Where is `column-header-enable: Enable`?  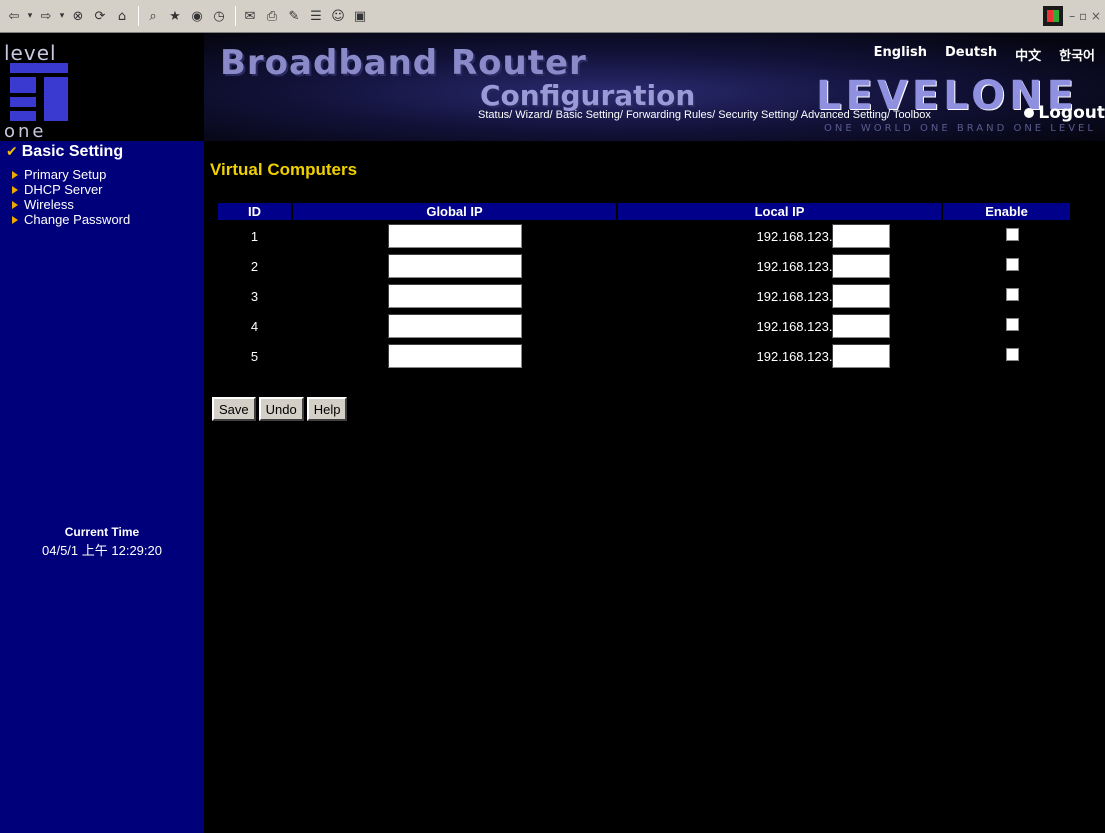 column-header-enable: Enable is located at coordinates (1006, 211).